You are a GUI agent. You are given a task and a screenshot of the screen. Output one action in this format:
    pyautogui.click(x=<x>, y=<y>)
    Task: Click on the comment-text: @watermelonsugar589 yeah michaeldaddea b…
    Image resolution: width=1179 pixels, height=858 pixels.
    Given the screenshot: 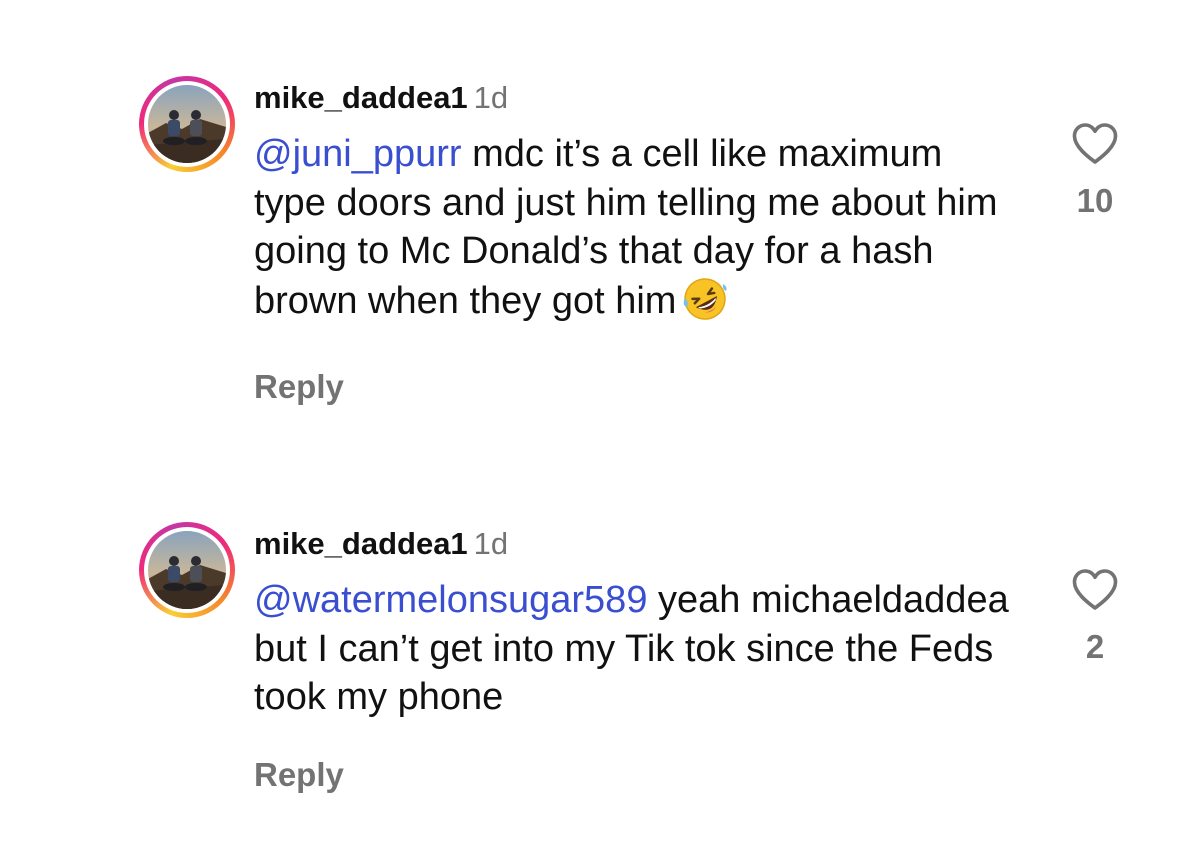 What is the action you would take?
    pyautogui.click(x=634, y=649)
    